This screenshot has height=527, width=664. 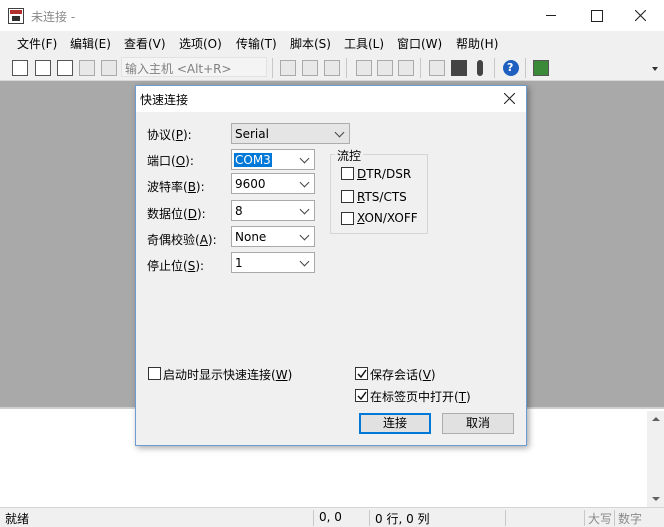 What do you see at coordinates (90, 43) in the screenshot?
I see `menu-edit: 编辑(E)` at bounding box center [90, 43].